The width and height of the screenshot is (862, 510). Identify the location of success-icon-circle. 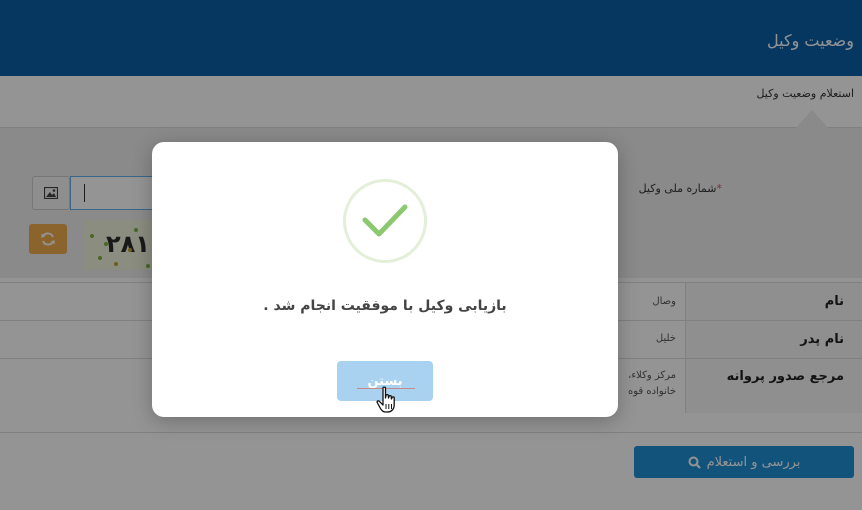
(385, 221).